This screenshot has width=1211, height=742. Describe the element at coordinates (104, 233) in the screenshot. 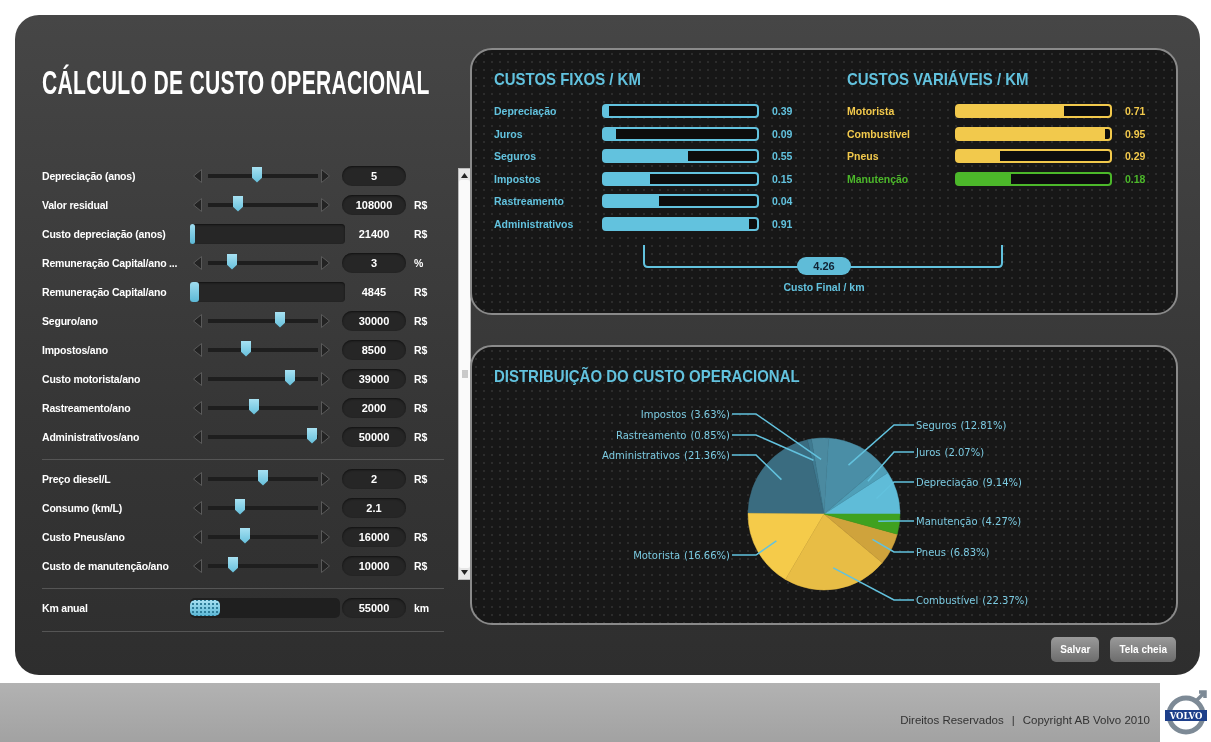

I see `parameter-label: Custo depreciação (anos)` at that location.